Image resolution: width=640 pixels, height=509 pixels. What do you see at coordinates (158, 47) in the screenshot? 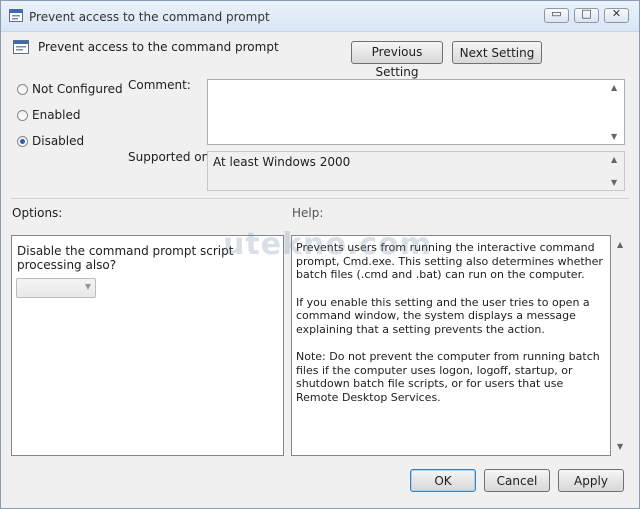
I see `setting-name: Prevent access to the command prompt` at bounding box center [158, 47].